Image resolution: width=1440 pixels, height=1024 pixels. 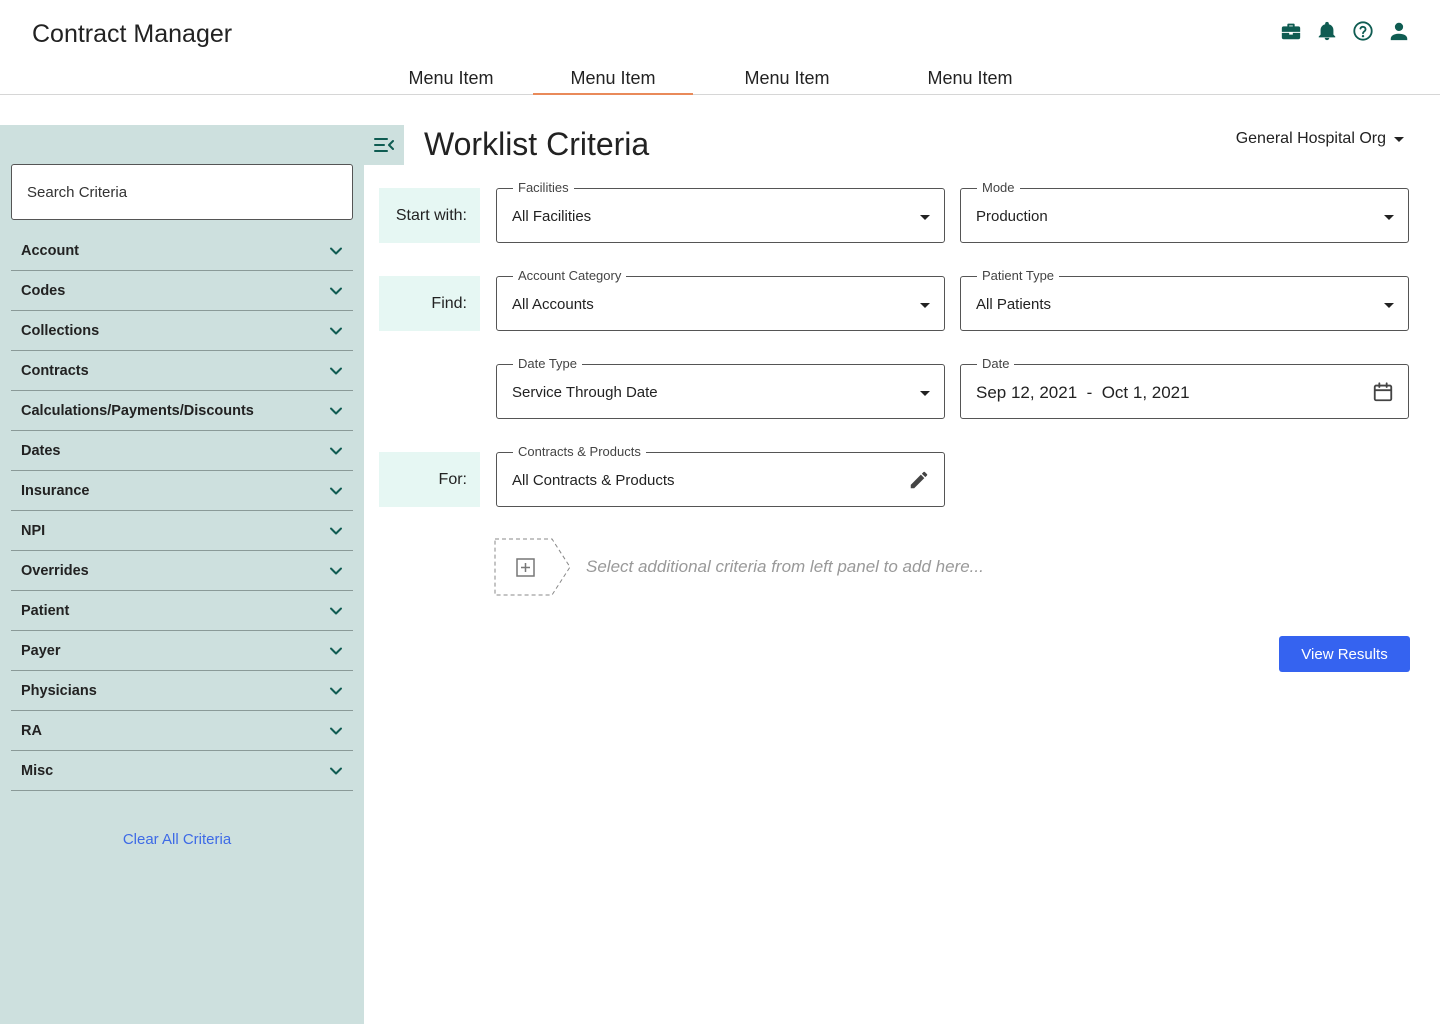 What do you see at coordinates (37, 770) in the screenshot?
I see `criteria-item-label: Misc` at bounding box center [37, 770].